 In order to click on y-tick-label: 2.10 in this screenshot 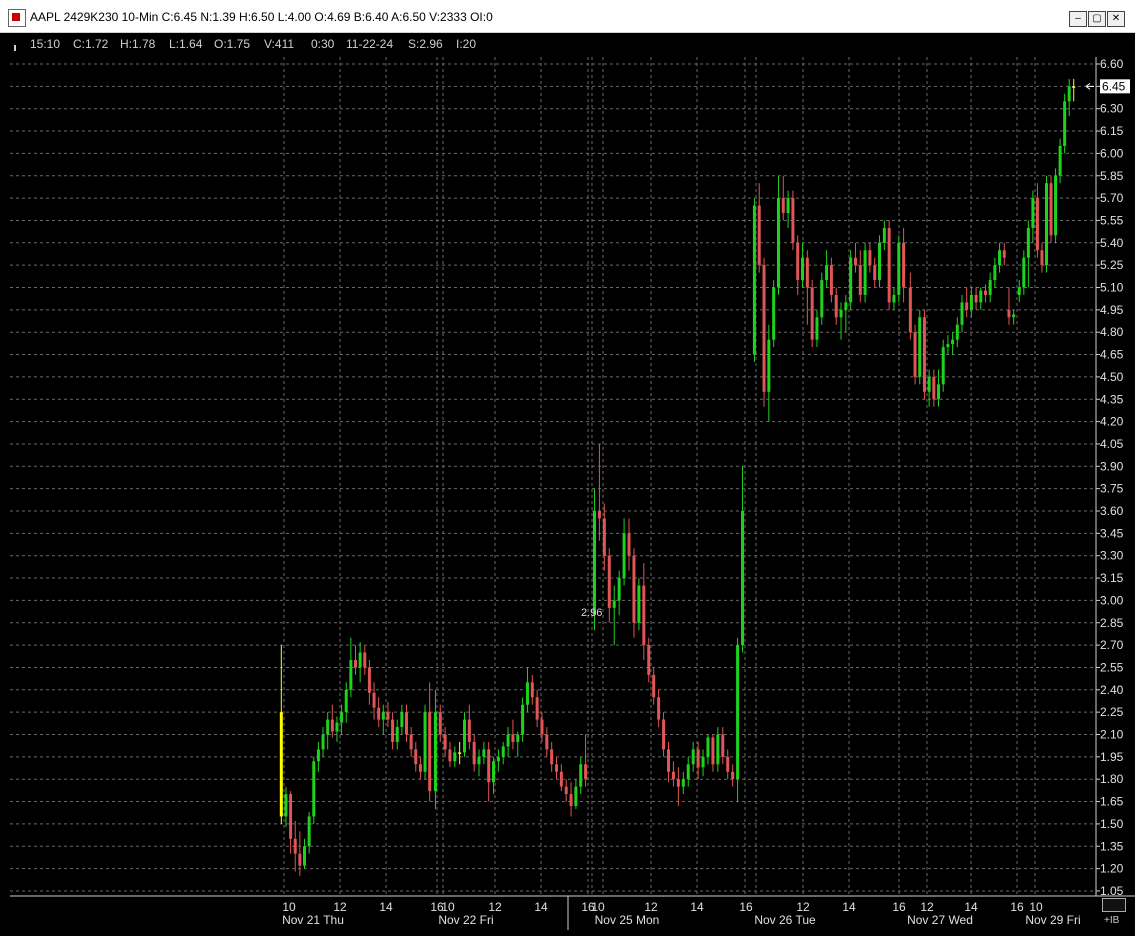, I will do `click(1112, 735)`.